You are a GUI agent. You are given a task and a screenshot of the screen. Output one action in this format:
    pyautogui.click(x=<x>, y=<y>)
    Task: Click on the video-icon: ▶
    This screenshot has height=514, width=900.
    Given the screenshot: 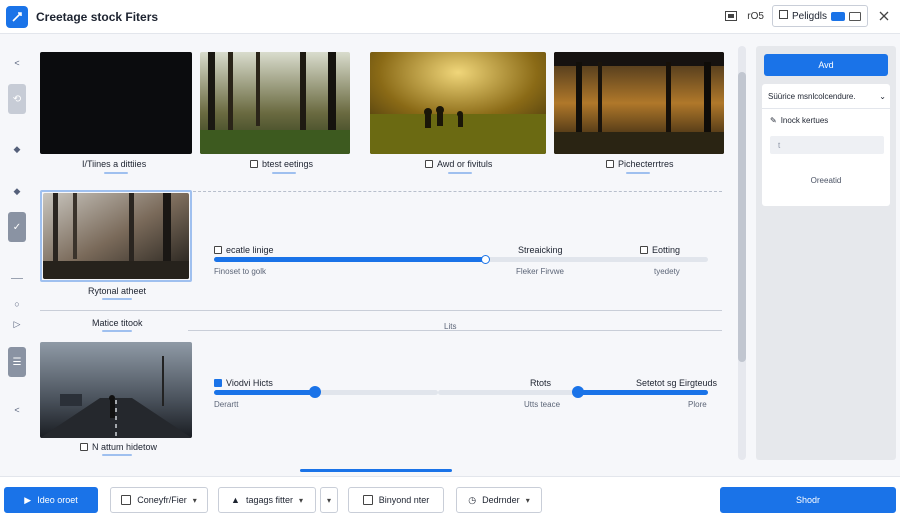 What is the action you would take?
    pyautogui.click(x=28, y=499)
    